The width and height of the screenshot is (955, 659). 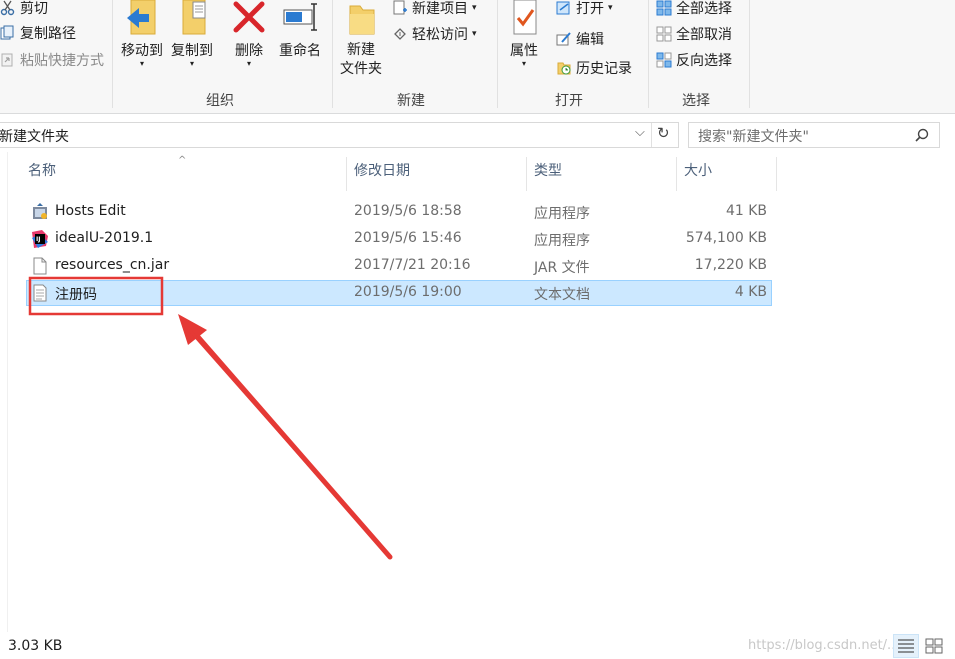 What do you see at coordinates (96, 296) in the screenshot?
I see `annotation-highlight-box` at bounding box center [96, 296].